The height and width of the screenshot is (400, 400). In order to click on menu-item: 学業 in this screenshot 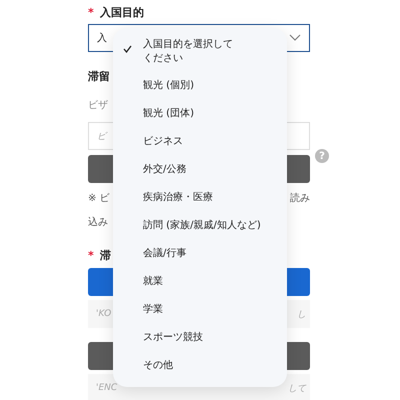, I will do `click(200, 310)`.